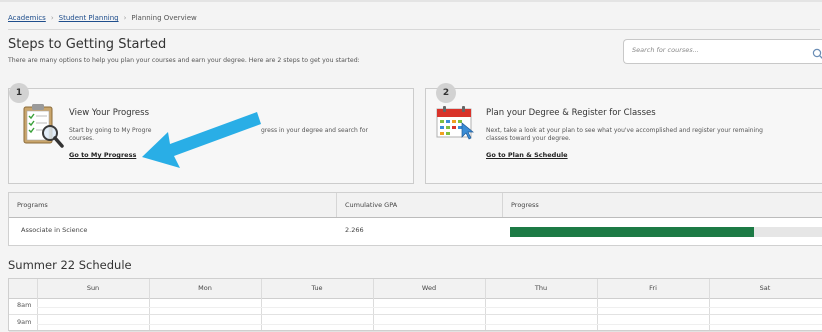 Image resolution: width=822 pixels, height=332 pixels. What do you see at coordinates (817, 54) in the screenshot?
I see `search-icon` at bounding box center [817, 54].